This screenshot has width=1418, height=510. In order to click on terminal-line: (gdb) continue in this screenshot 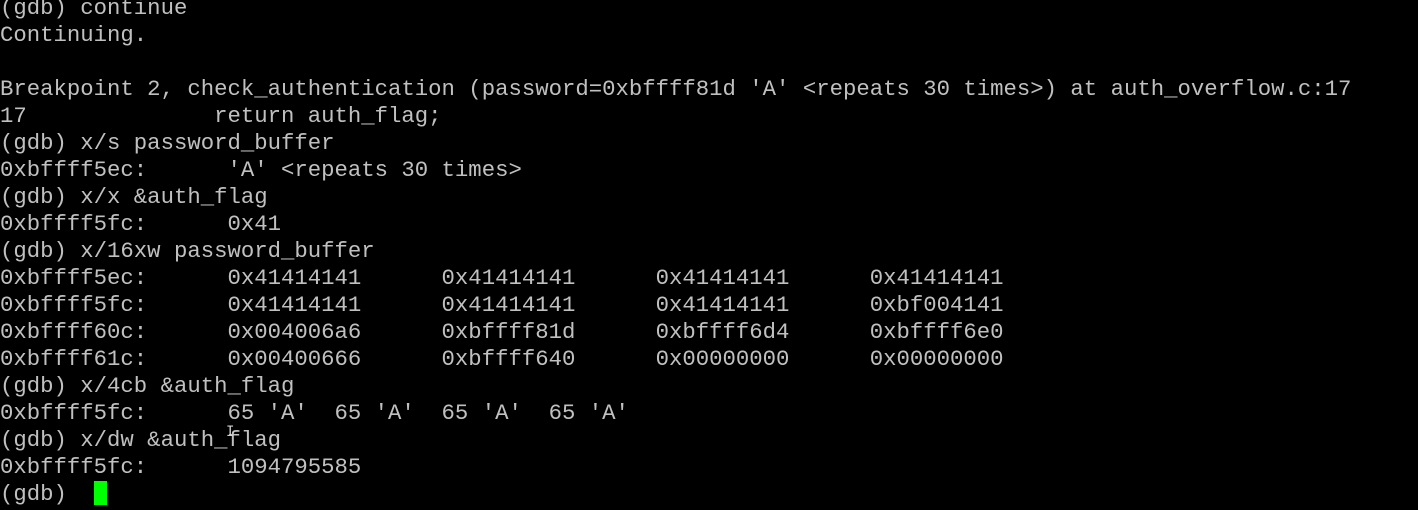, I will do `click(94, 10)`.